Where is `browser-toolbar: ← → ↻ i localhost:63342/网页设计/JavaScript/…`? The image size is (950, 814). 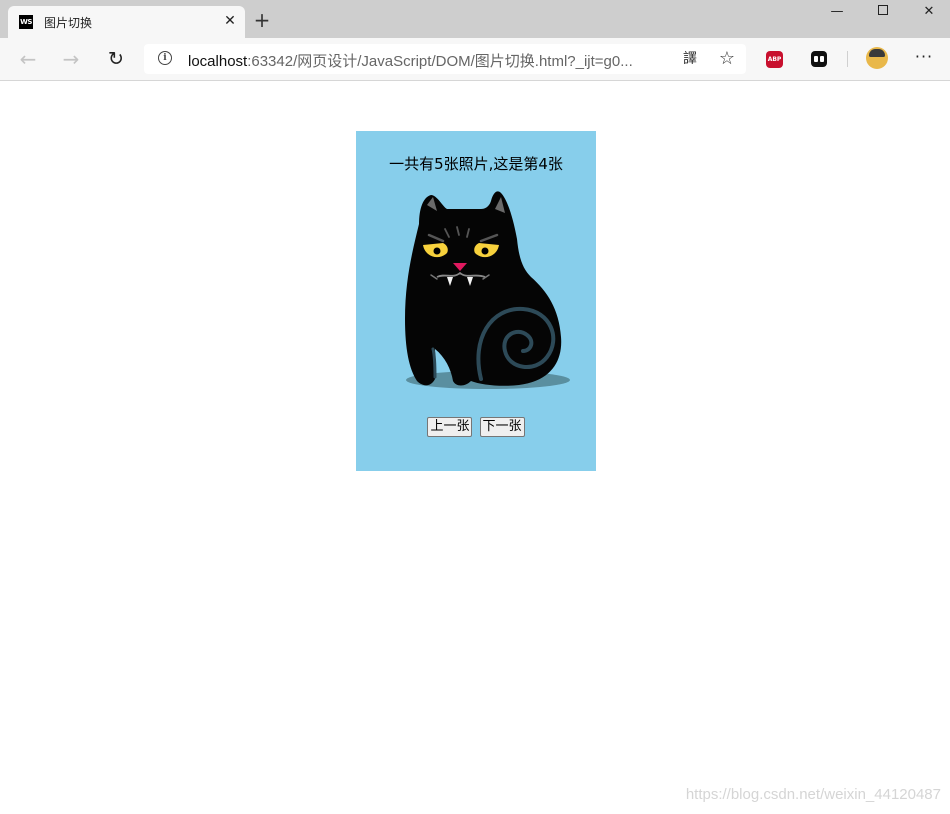 browser-toolbar: ← → ↻ i localhost:63342/网页设计/JavaScript/… is located at coordinates (475, 59).